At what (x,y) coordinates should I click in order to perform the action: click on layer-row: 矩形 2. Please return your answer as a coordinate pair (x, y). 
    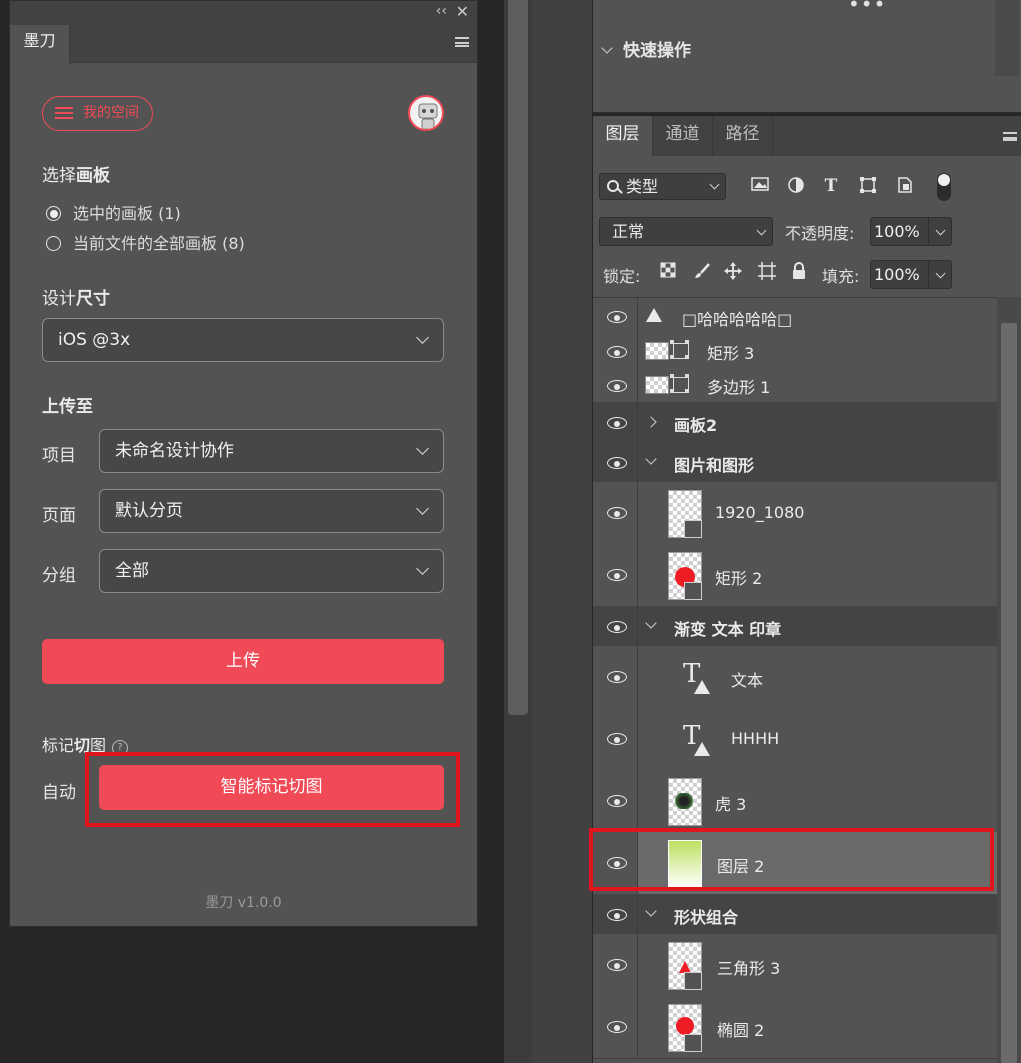
    Looking at the image, I should click on (795, 575).